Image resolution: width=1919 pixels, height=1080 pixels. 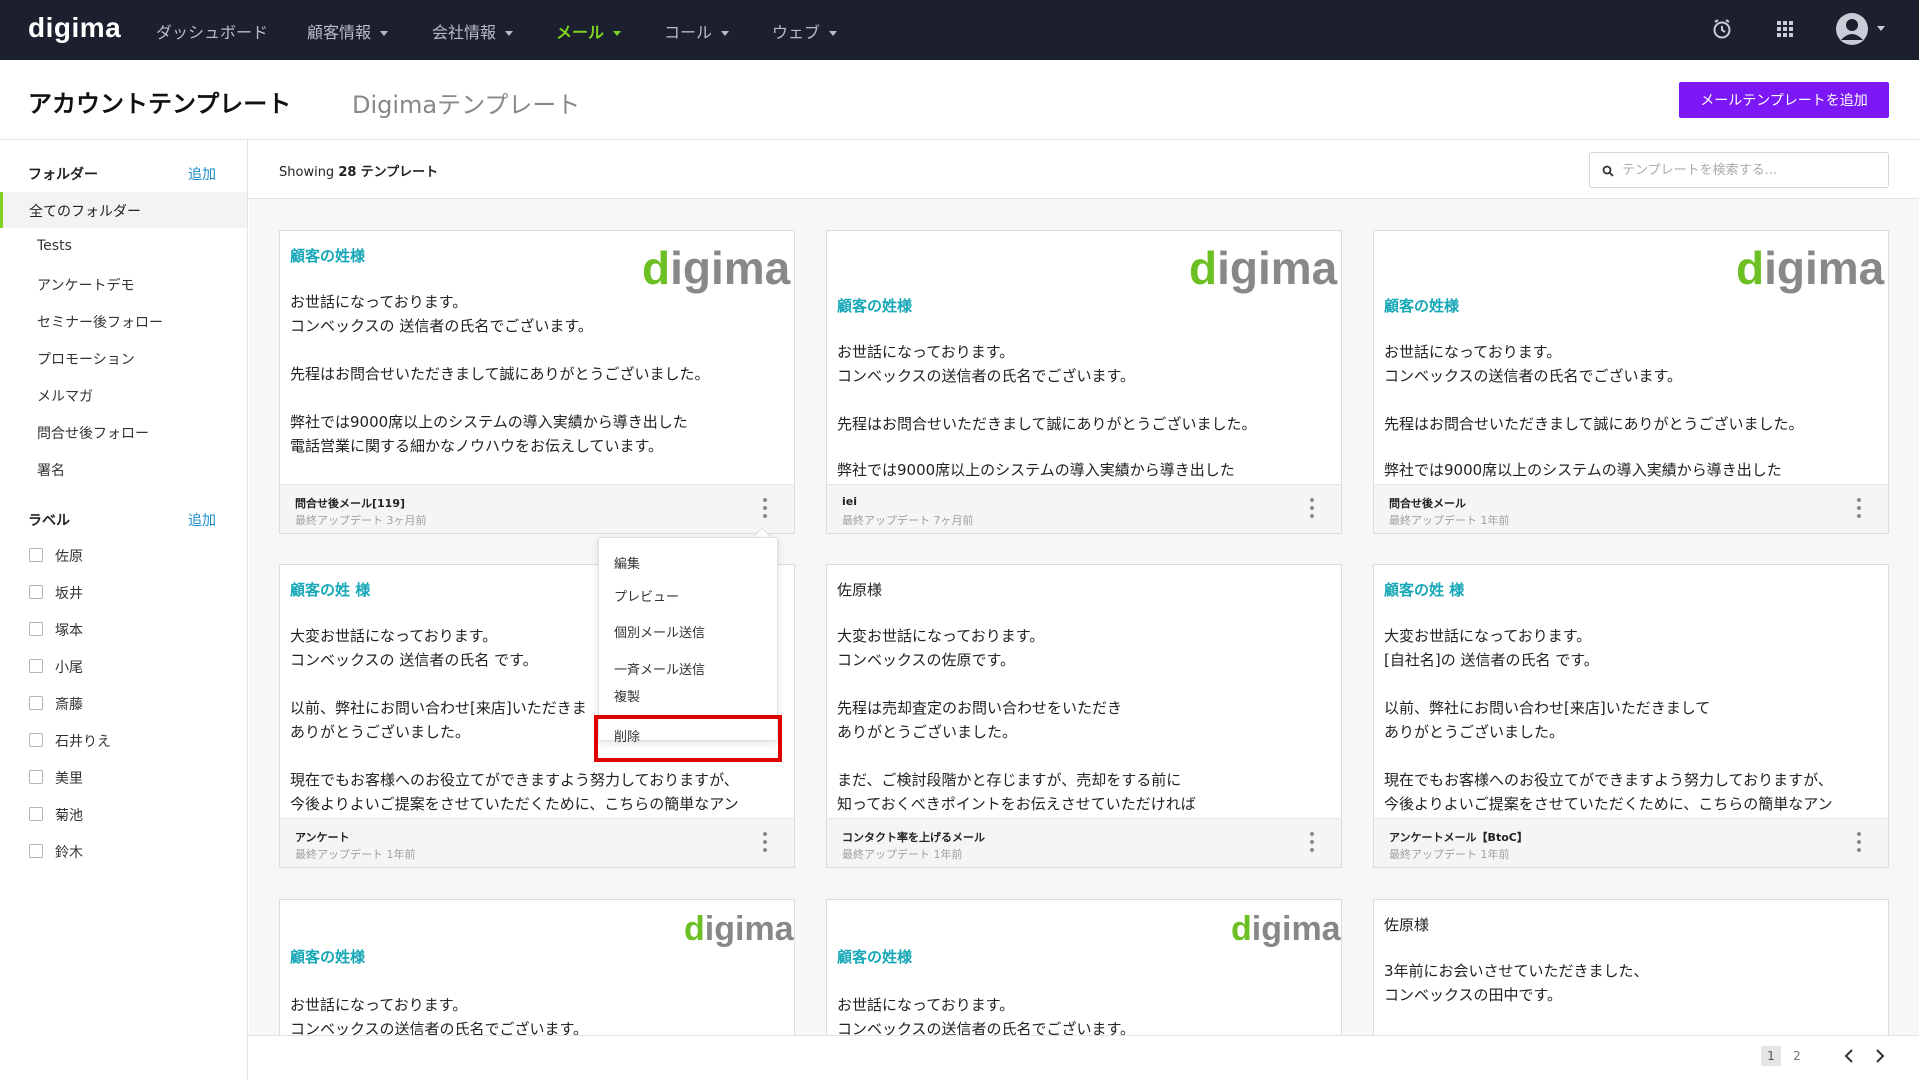 I want to click on add-mail-template-button: メールテンプレートを追加, so click(x=1784, y=100).